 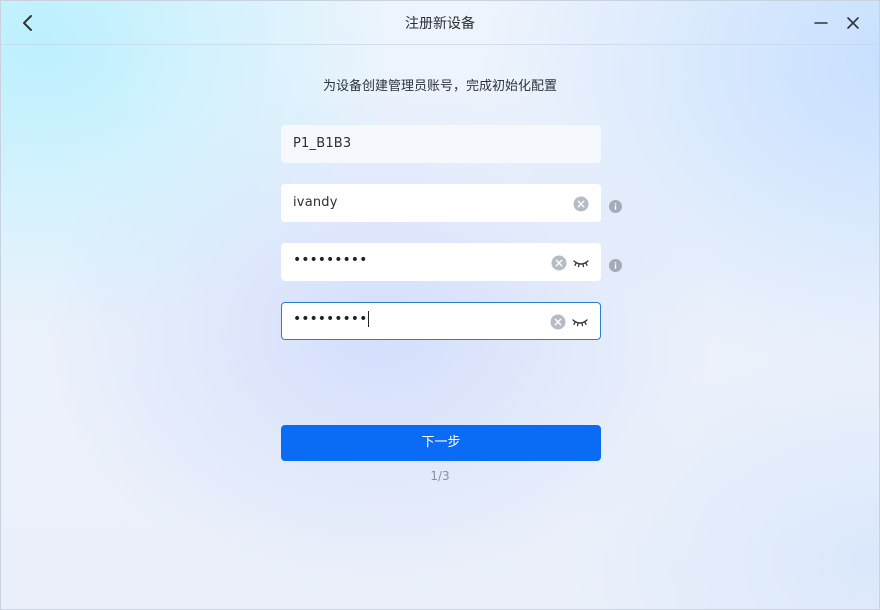 I want to click on next-button: 下一步, so click(x=441, y=443).